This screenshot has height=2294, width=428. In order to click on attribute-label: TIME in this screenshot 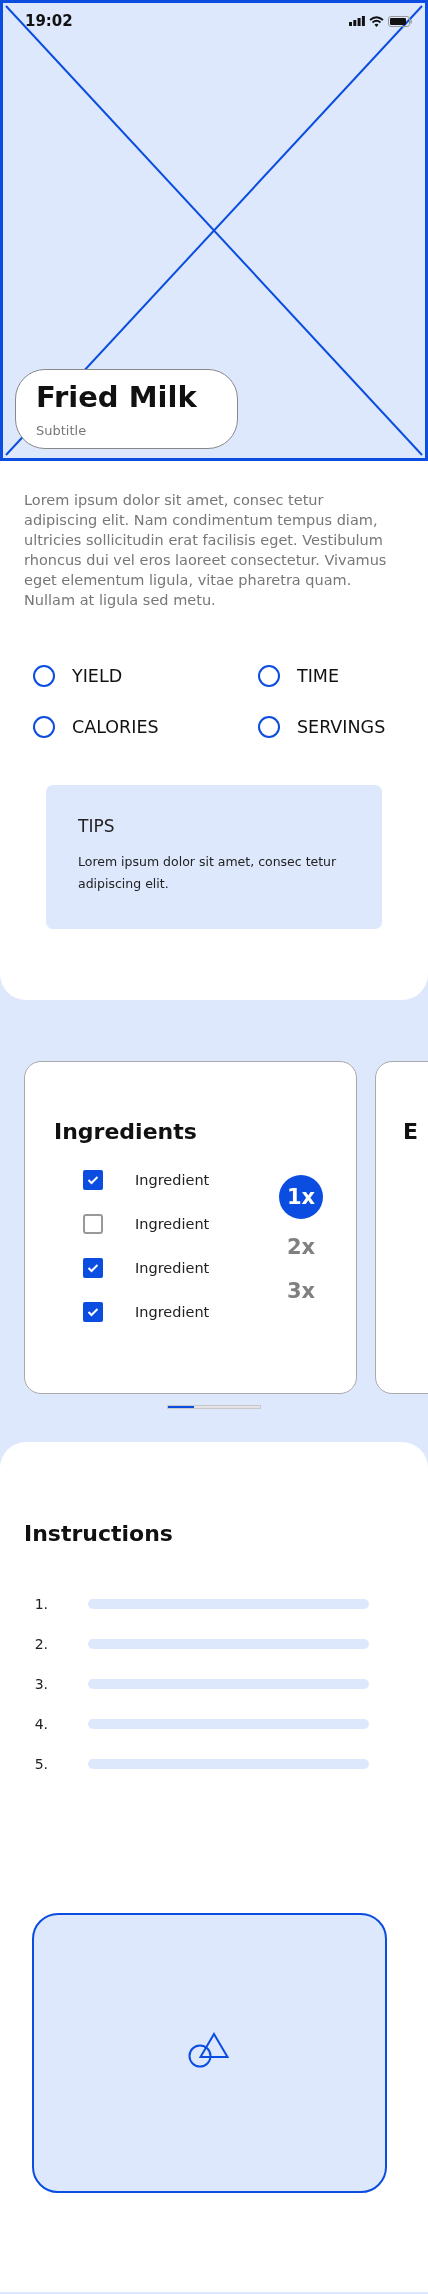, I will do `click(318, 676)`.